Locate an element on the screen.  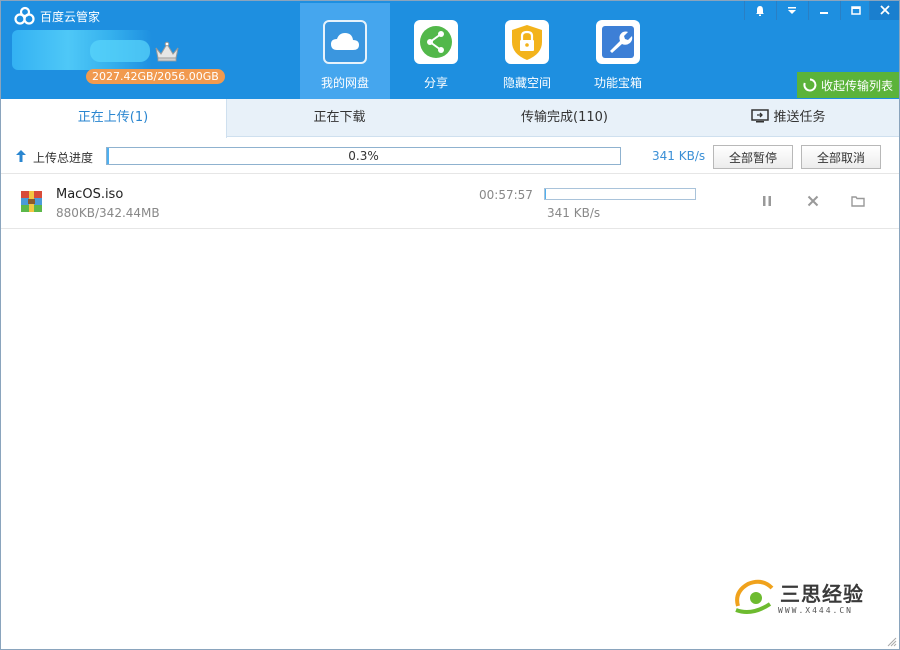
transfer-tabs: 正在上传(1) 正在下载 传输完成(110) 推送任务 is located at coordinates (450, 118).